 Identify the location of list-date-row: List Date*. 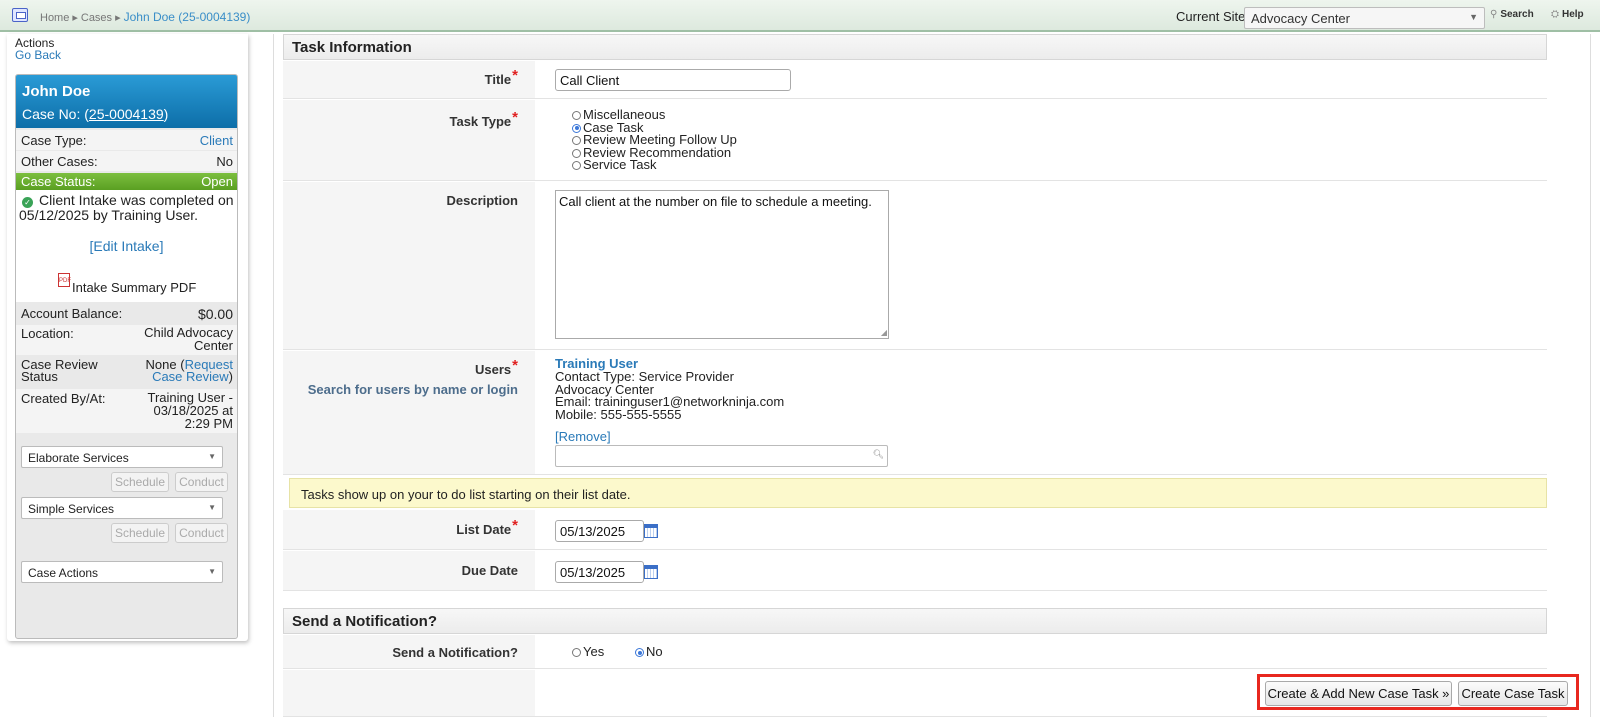
(915, 530).